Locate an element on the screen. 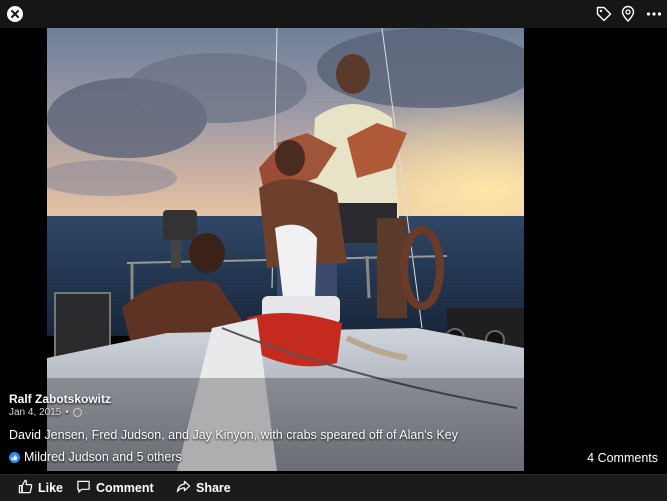 The image size is (667, 501). share-icon is located at coordinates (183, 488).